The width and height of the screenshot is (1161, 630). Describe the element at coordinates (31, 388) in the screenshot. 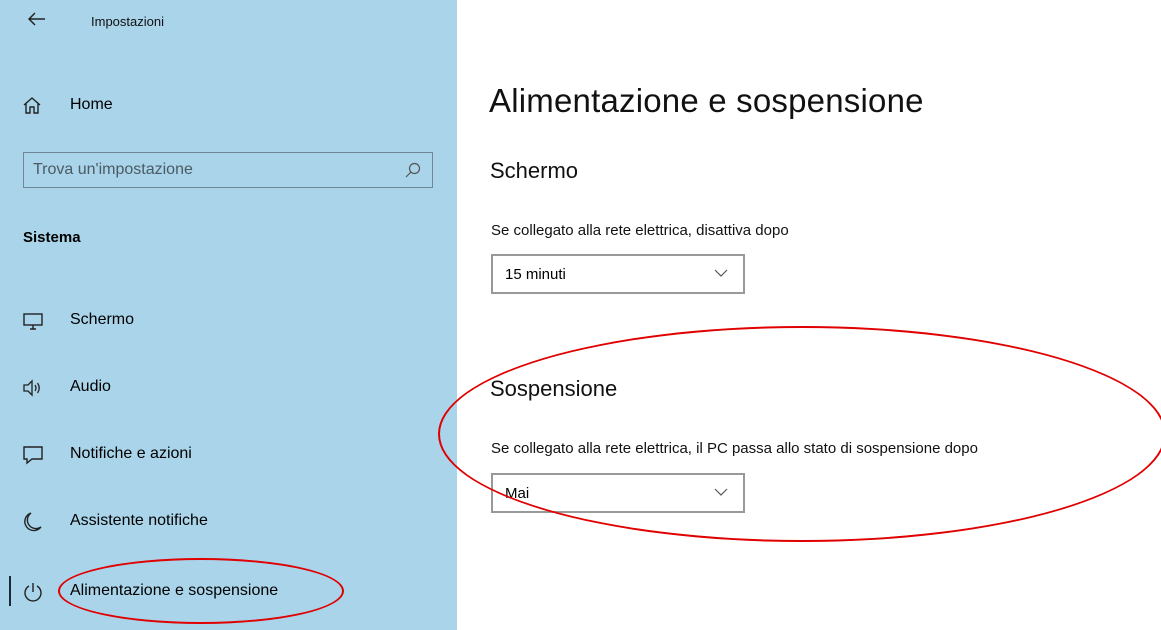

I see `speaker-icon` at that location.